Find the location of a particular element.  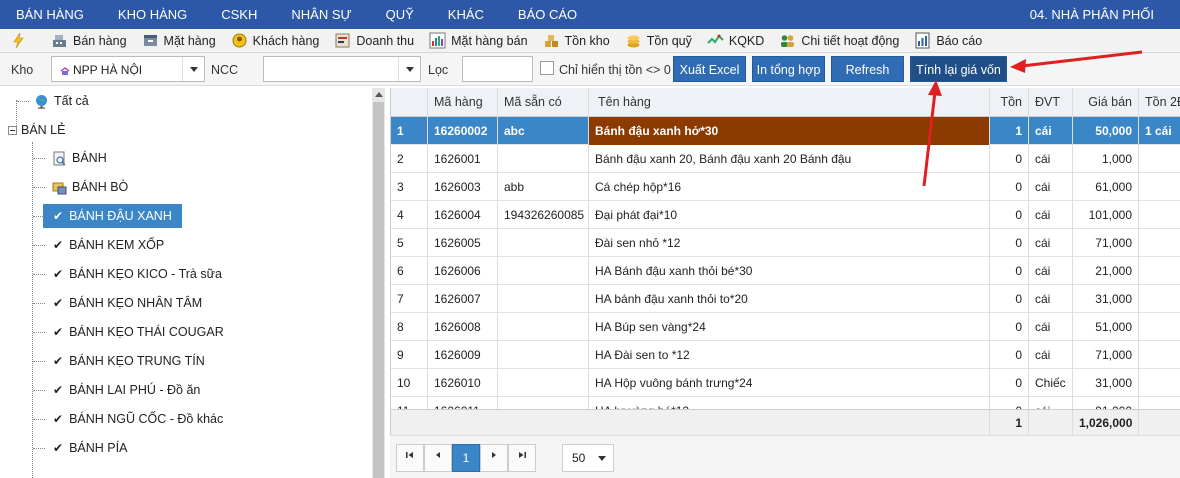

tree-node-all: Tất cả is located at coordinates (61, 101).